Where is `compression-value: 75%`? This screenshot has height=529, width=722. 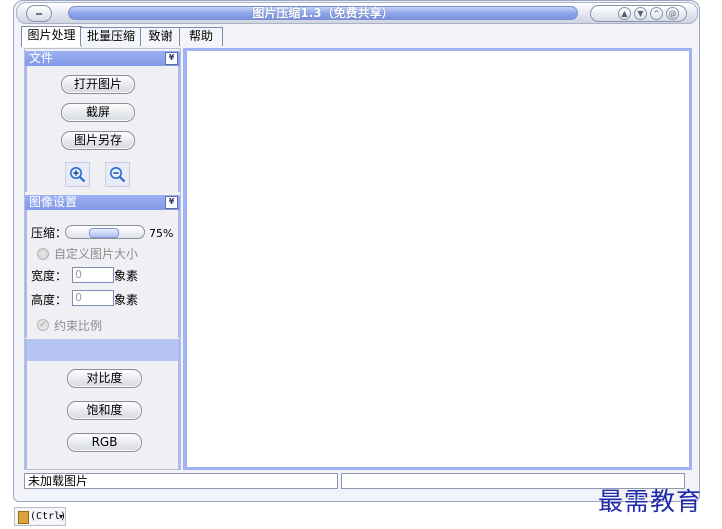
compression-value: 75% is located at coordinates (161, 233).